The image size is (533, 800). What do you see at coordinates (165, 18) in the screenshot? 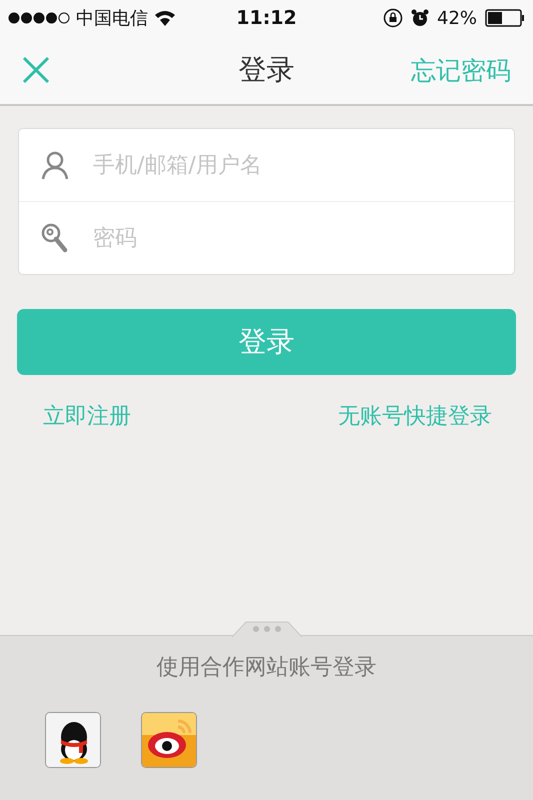
I see `wifi-icon` at bounding box center [165, 18].